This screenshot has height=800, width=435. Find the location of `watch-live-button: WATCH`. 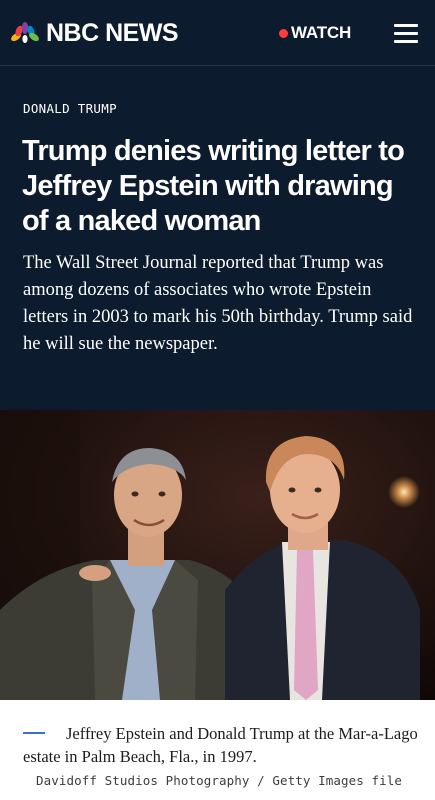

watch-live-button: WATCH is located at coordinates (315, 33).